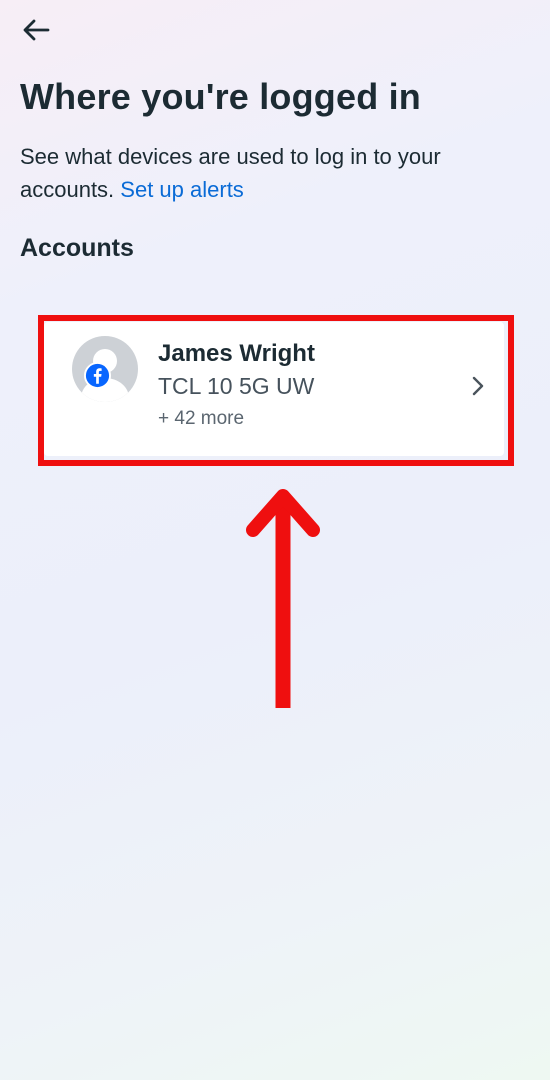  What do you see at coordinates (77, 248) in the screenshot?
I see `accounts-heading: Accounts` at bounding box center [77, 248].